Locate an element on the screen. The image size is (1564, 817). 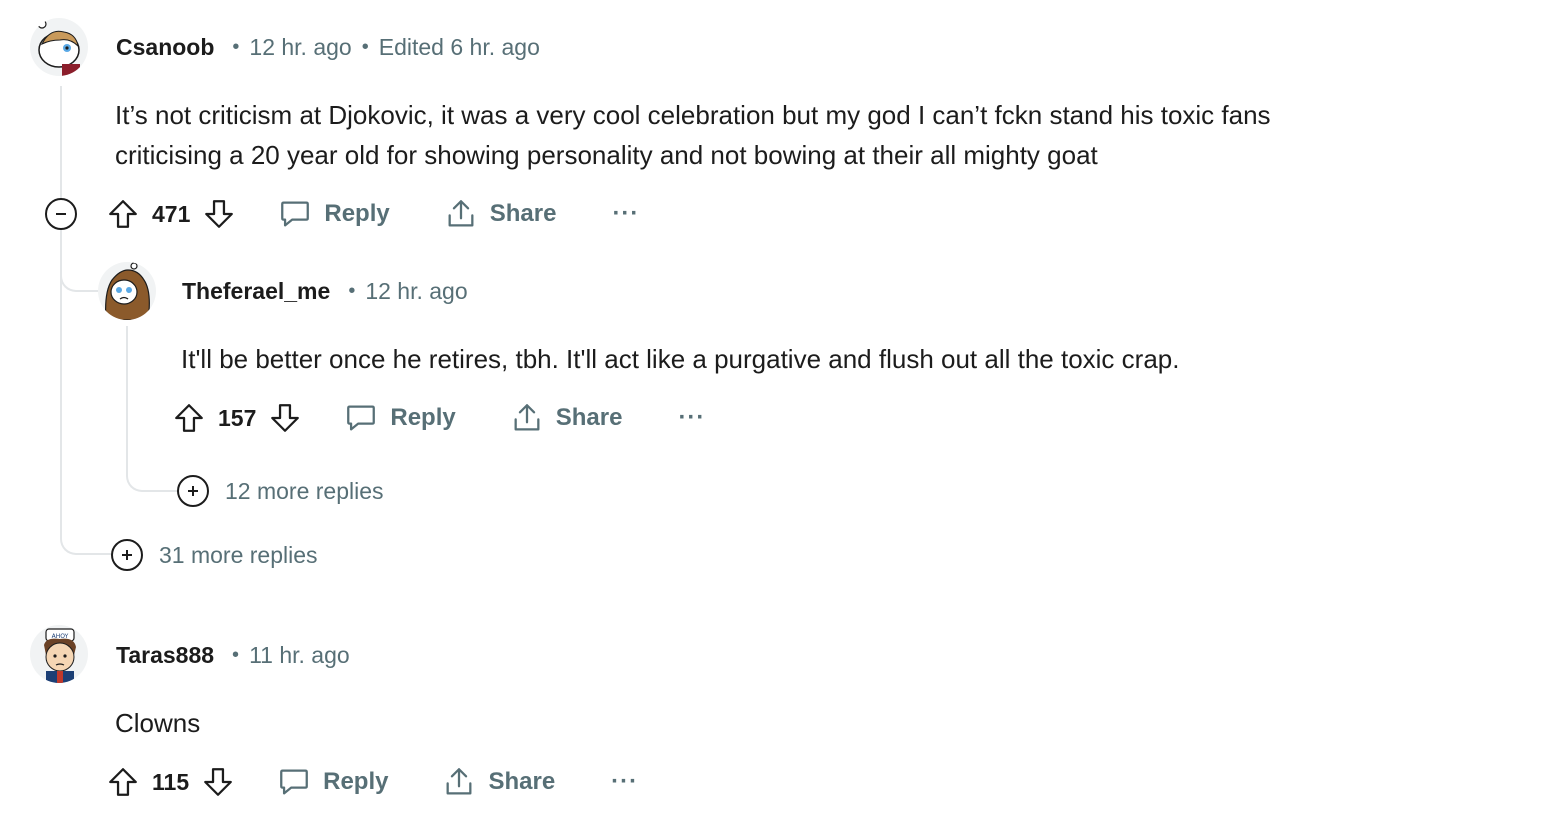
comment-actions: 471 Reply Share ··· is located at coordinates (372, 214).